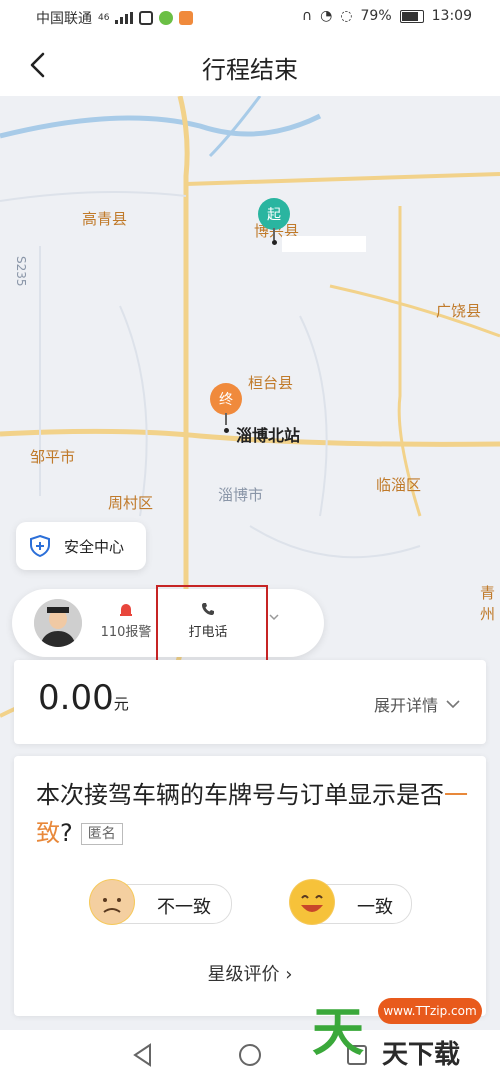  Describe the element at coordinates (241, 495) in the screenshot. I see `map-label-zibo: 淄博市` at that location.